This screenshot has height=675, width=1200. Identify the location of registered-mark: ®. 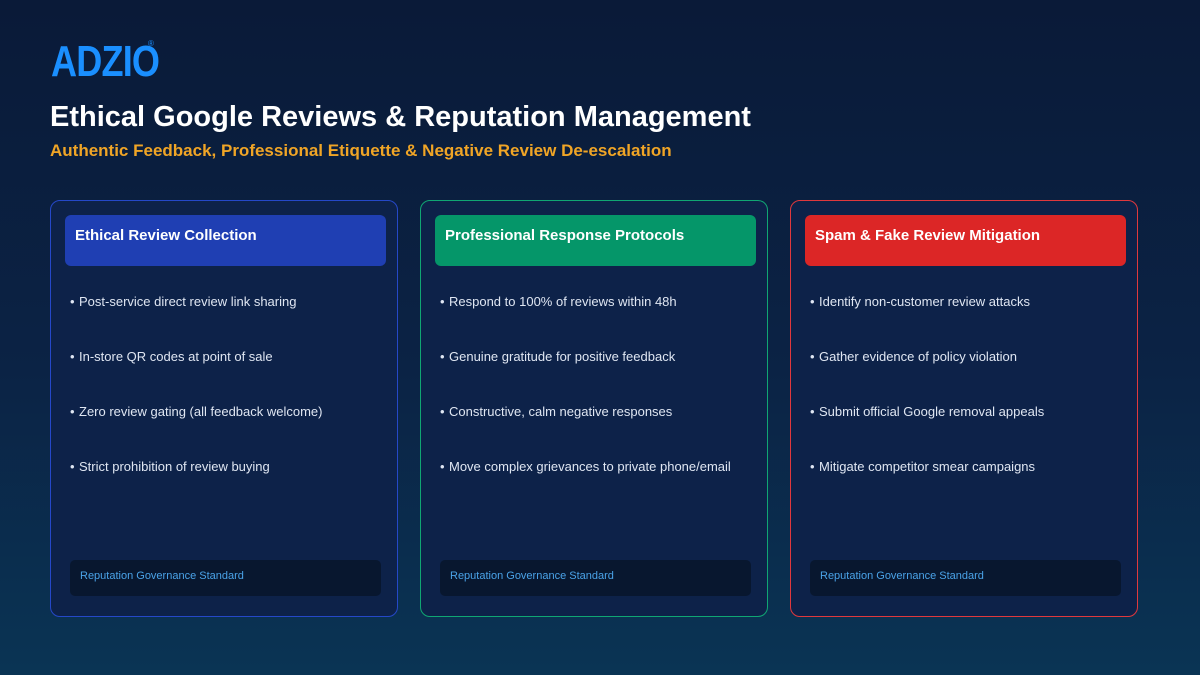
(151, 43).